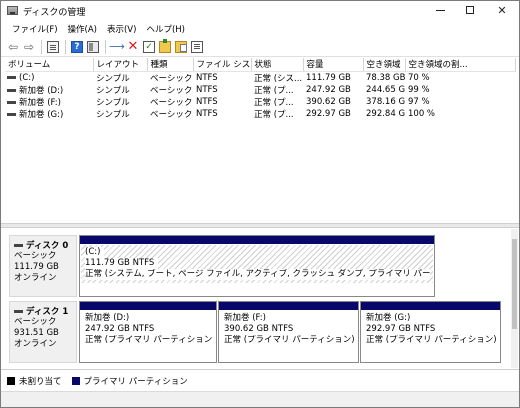 This screenshot has height=408, width=520. I want to click on layout-cell: シンプル, so click(113, 78).